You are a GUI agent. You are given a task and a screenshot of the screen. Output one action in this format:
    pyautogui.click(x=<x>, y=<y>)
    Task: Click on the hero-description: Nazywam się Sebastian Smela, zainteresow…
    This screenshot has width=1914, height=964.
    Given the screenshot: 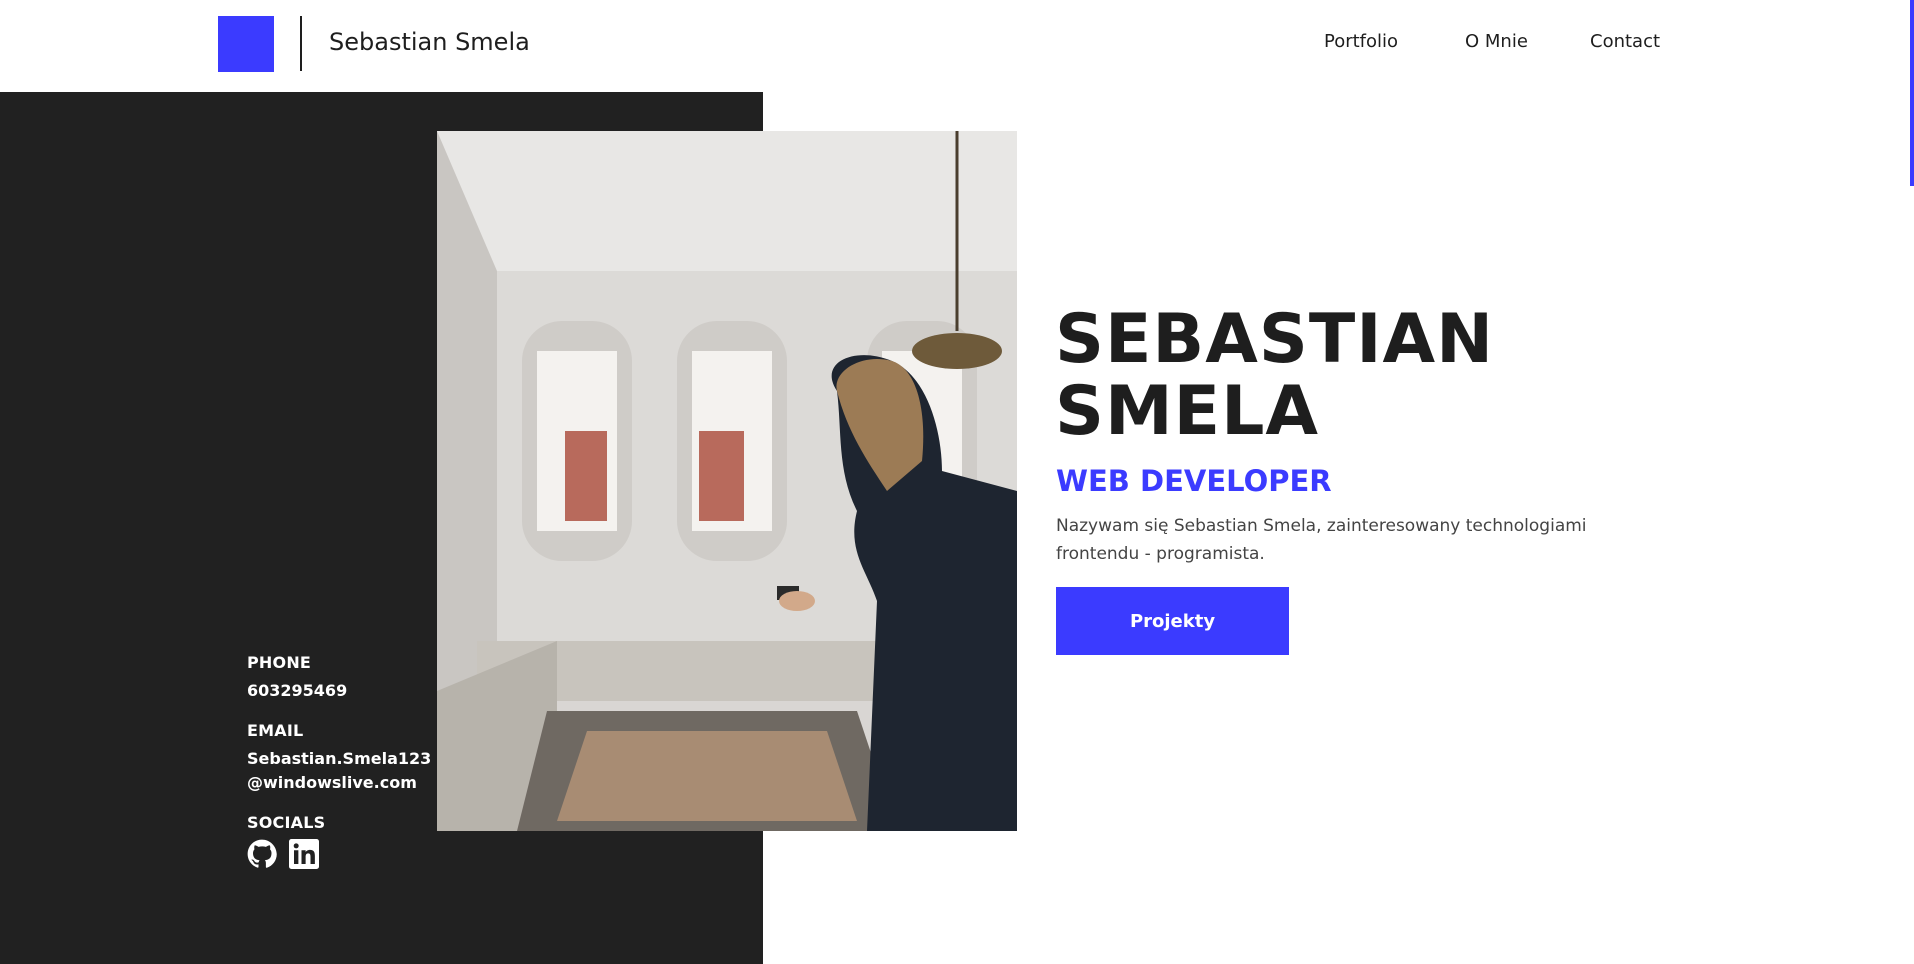 What is the action you would take?
    pyautogui.click(x=1321, y=540)
    